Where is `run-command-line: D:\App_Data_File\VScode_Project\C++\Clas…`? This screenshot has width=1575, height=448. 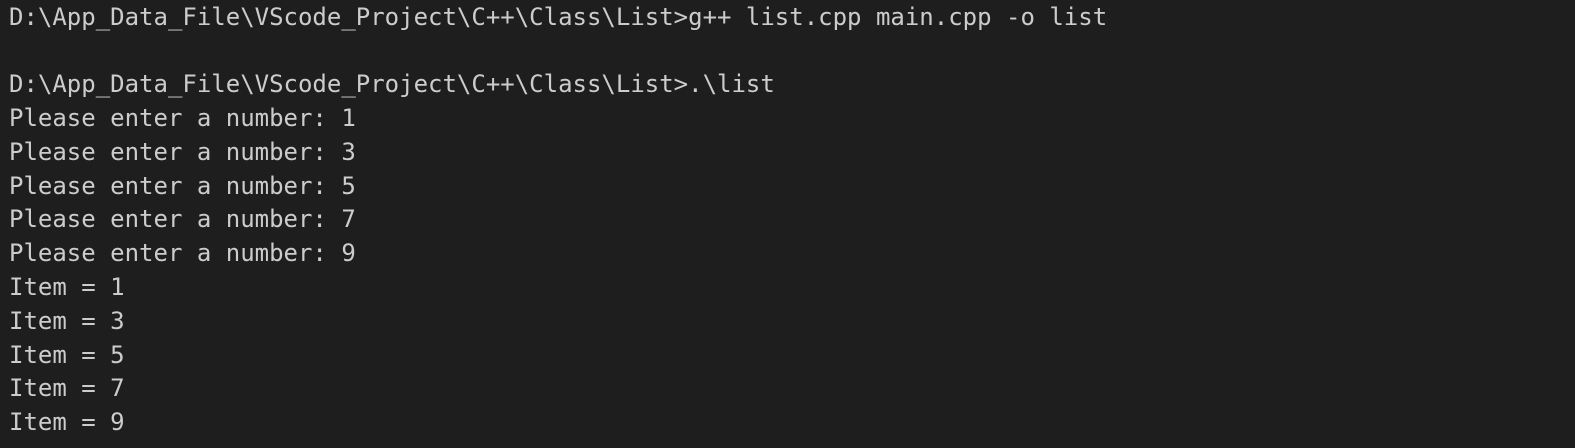
run-command-line: D:\App_Data_File\VScode_Project\C++\Clas… is located at coordinates (392, 84).